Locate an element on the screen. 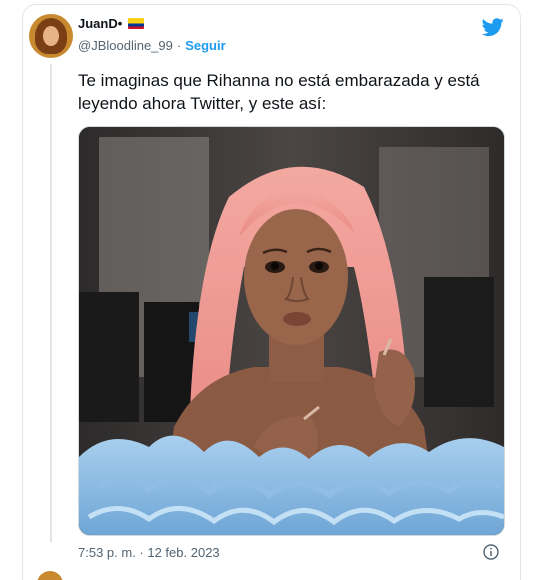  author-name-row: JuanD• is located at coordinates (111, 23).